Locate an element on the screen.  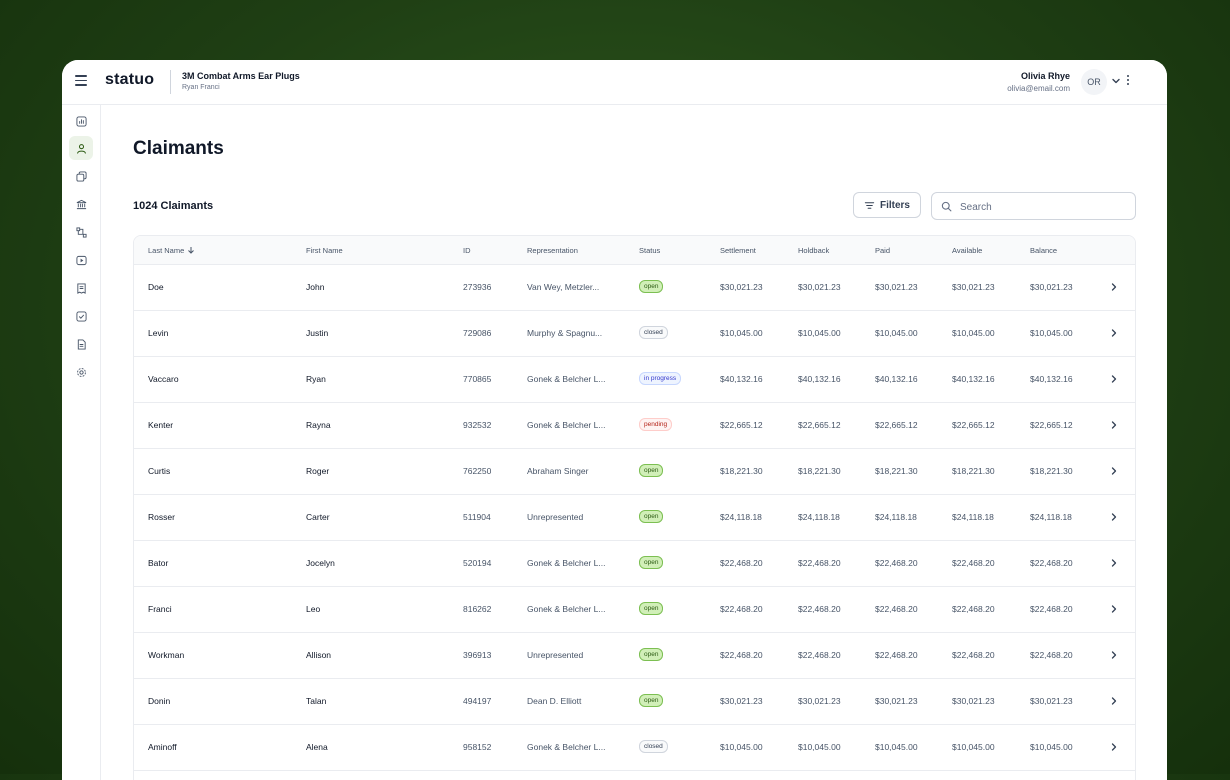
cell-settlement: $22,665.12 is located at coordinates (741, 425).